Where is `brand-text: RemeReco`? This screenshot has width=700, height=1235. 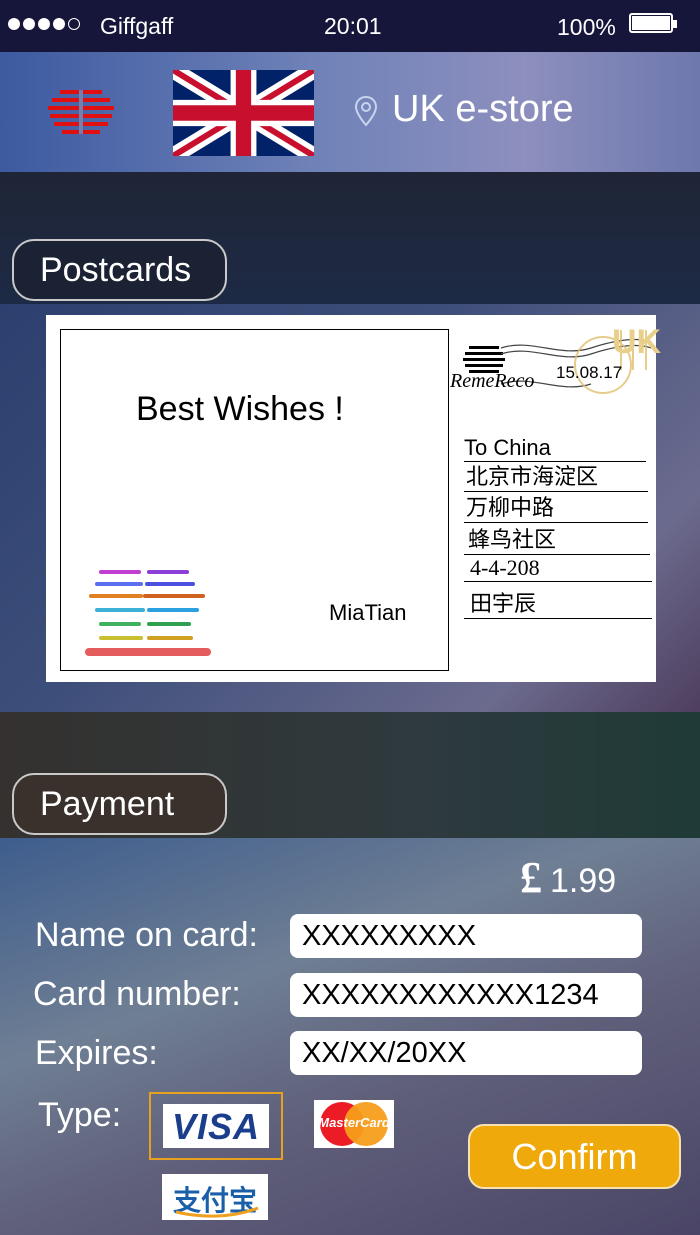 brand-text: RemeReco is located at coordinates (492, 381).